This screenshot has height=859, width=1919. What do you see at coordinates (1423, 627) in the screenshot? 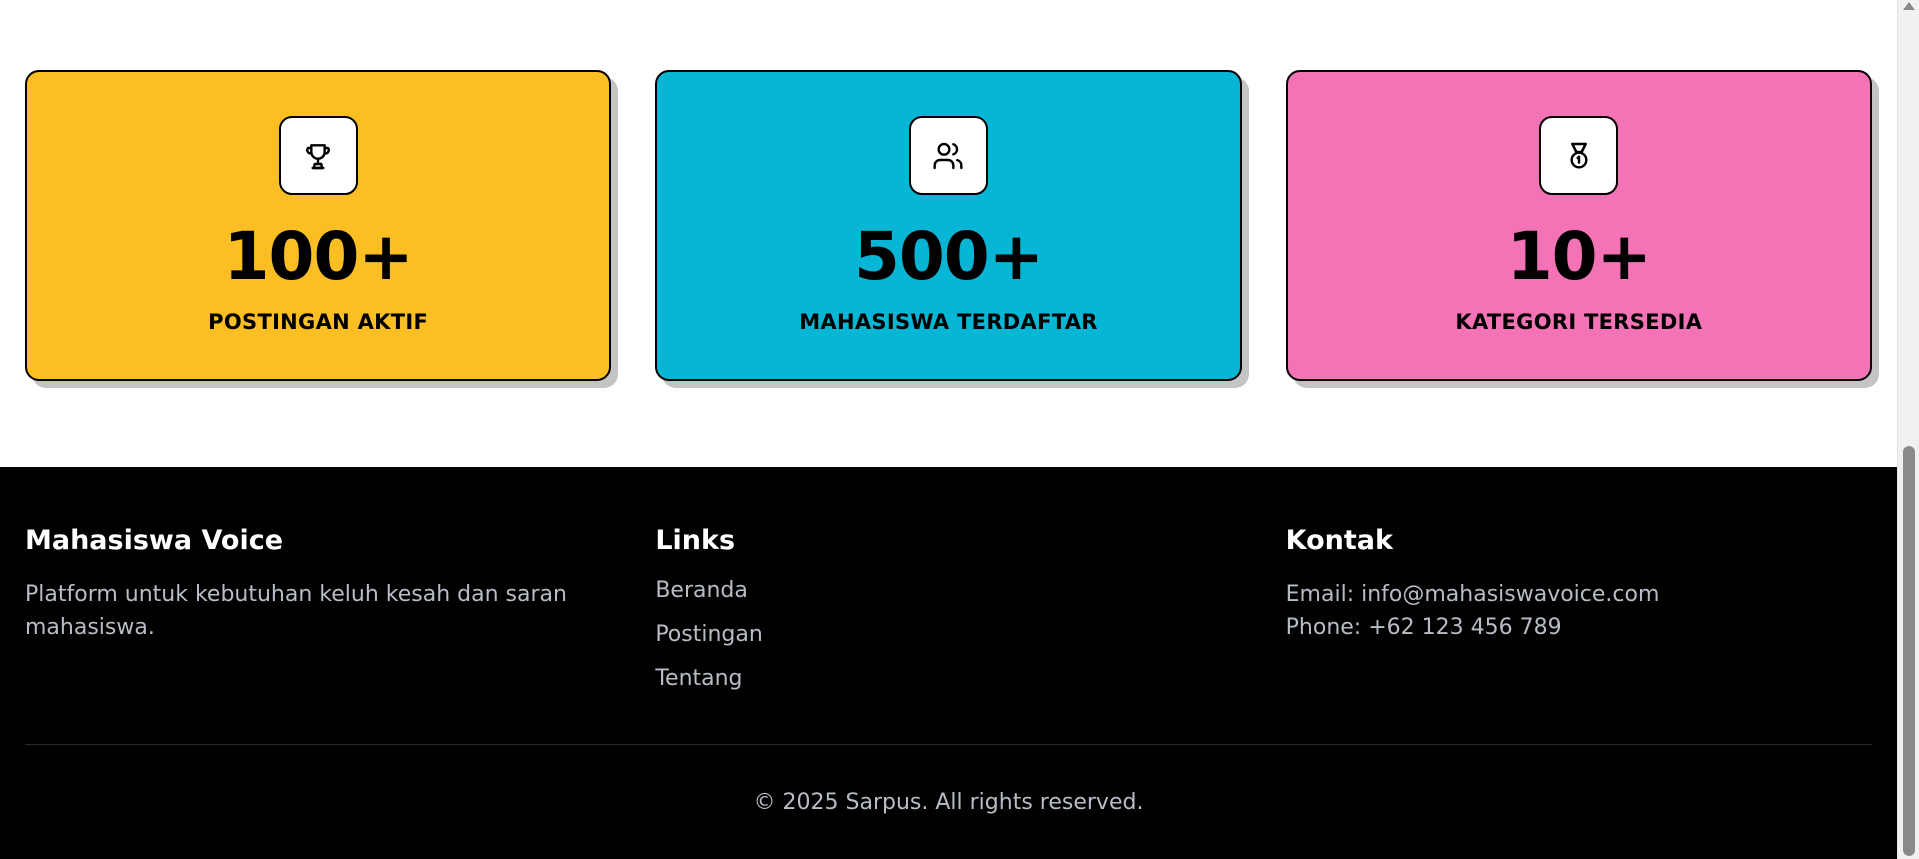
I see `footer-contact-phone: Phone: +62 123 456 789` at bounding box center [1423, 627].